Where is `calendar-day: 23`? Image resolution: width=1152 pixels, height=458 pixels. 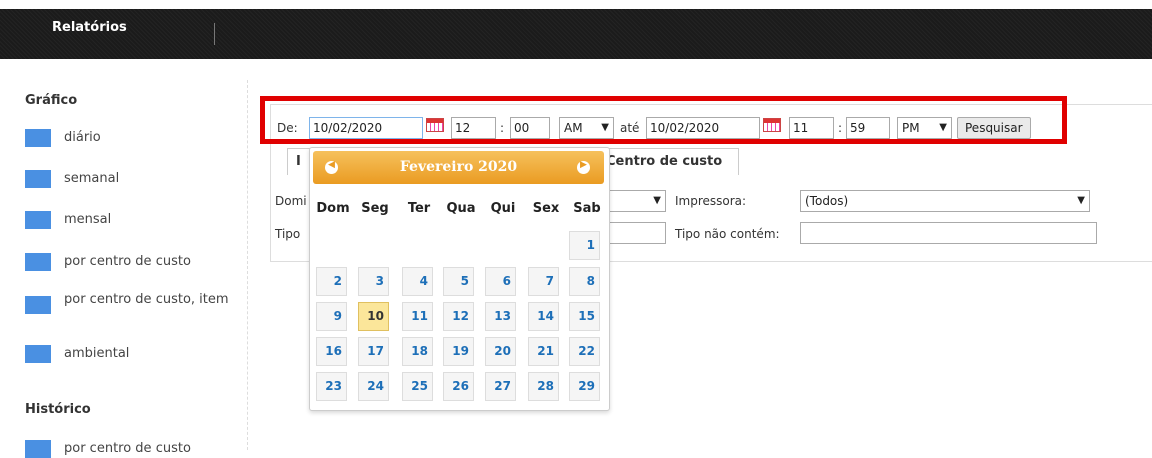 calendar-day: 23 is located at coordinates (331, 386).